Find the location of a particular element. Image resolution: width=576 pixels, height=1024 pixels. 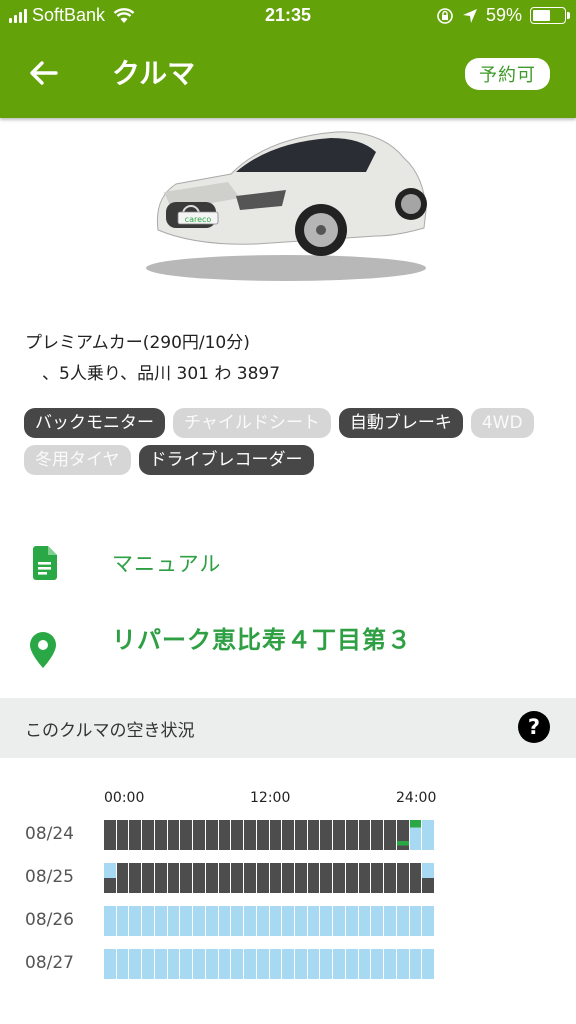

back-arrow-icon is located at coordinates (43, 73).